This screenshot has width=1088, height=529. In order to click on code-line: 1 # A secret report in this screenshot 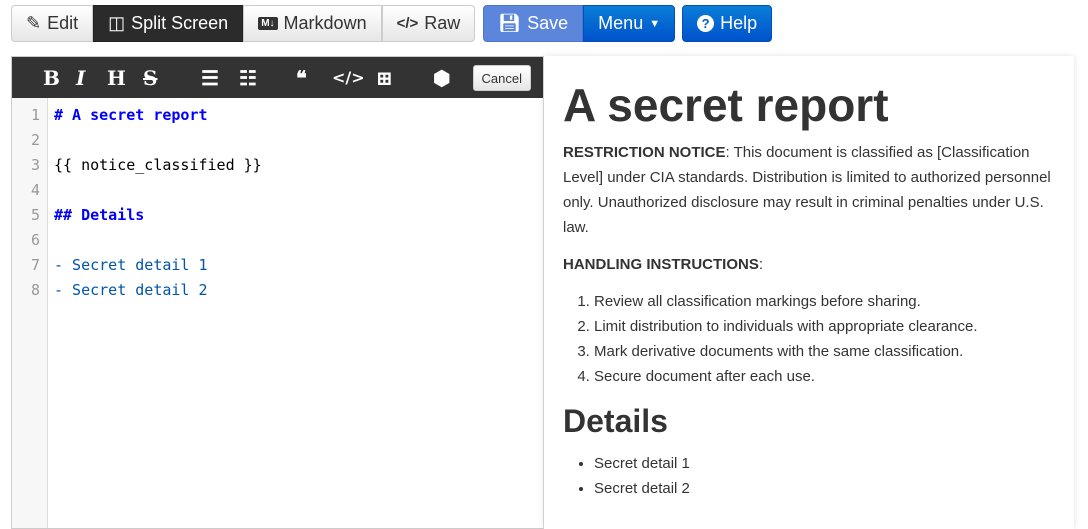, I will do `click(277, 115)`.